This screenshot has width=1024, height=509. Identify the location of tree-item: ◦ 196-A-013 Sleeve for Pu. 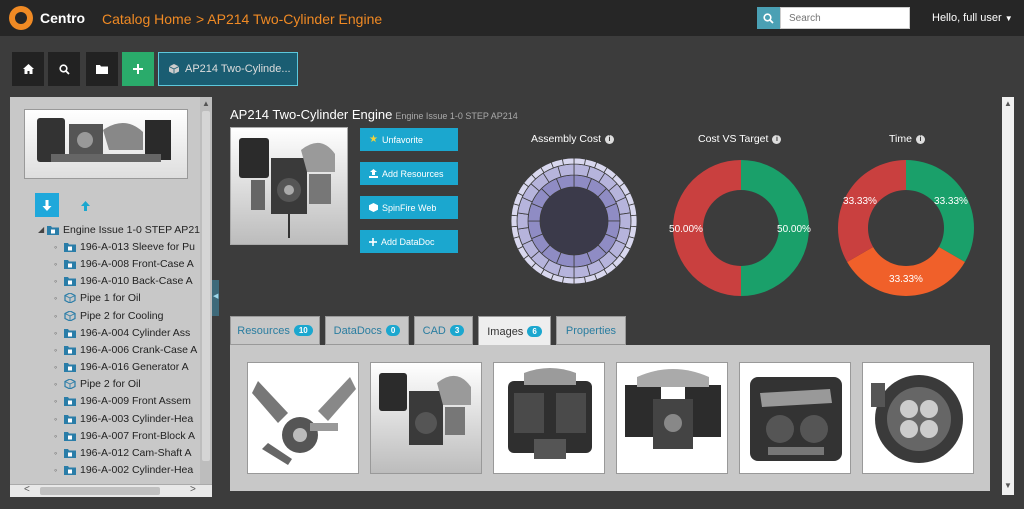
(105, 246).